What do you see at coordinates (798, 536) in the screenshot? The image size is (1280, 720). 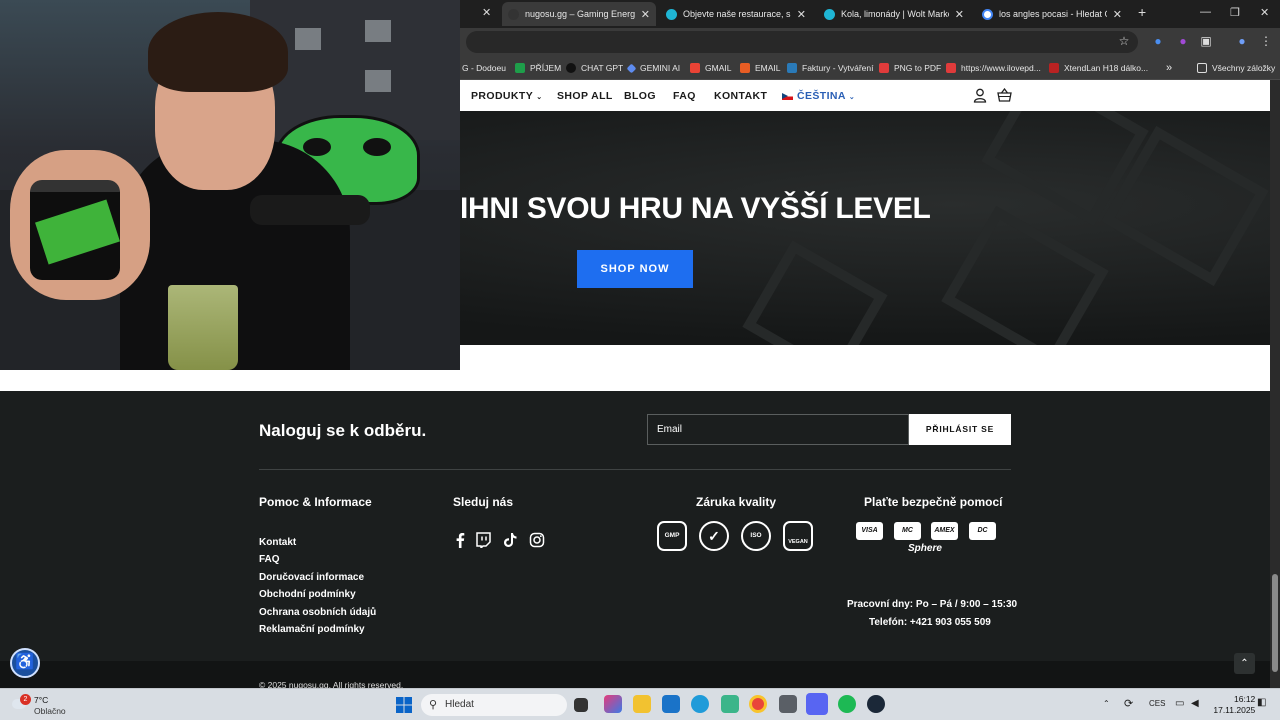 I see `vegan-badge-icon: VEGAN` at bounding box center [798, 536].